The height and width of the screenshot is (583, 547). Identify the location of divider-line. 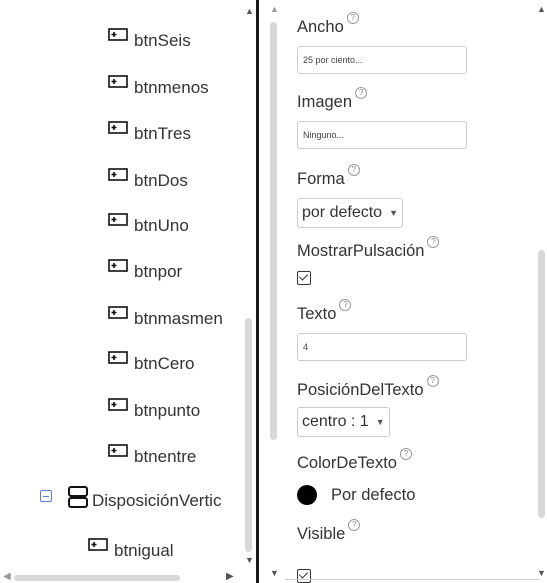
(412, 579).